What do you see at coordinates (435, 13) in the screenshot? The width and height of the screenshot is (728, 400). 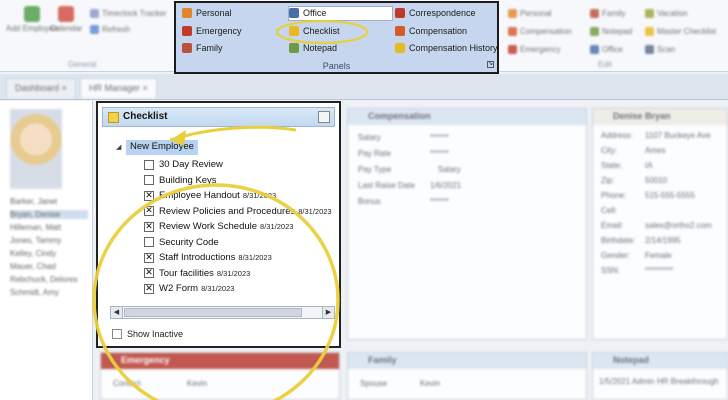 I see `panel-correspondence: Correspondence` at bounding box center [435, 13].